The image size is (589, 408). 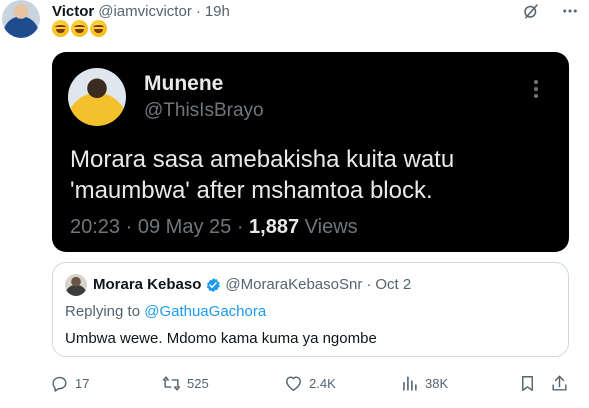 What do you see at coordinates (184, 83) in the screenshot?
I see `embedded-author-name: Munene` at bounding box center [184, 83].